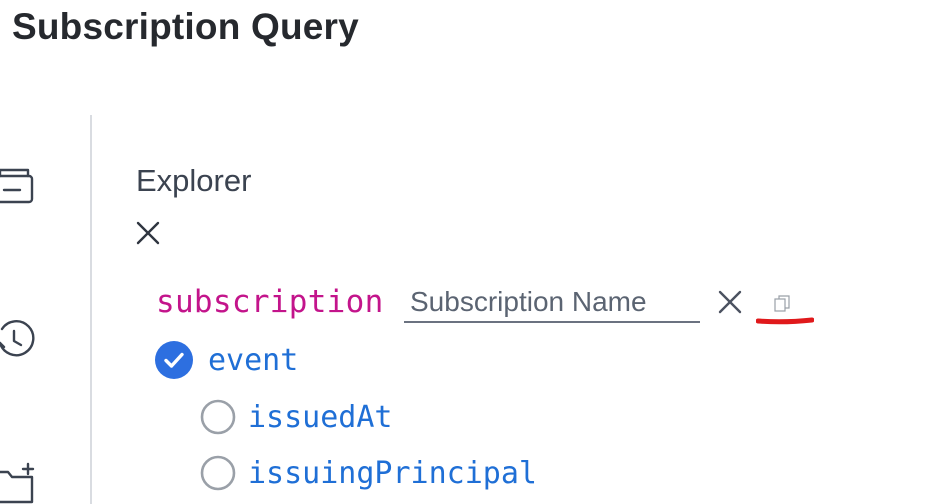 The height and width of the screenshot is (504, 939). I want to click on operation-name-input, so click(552, 303).